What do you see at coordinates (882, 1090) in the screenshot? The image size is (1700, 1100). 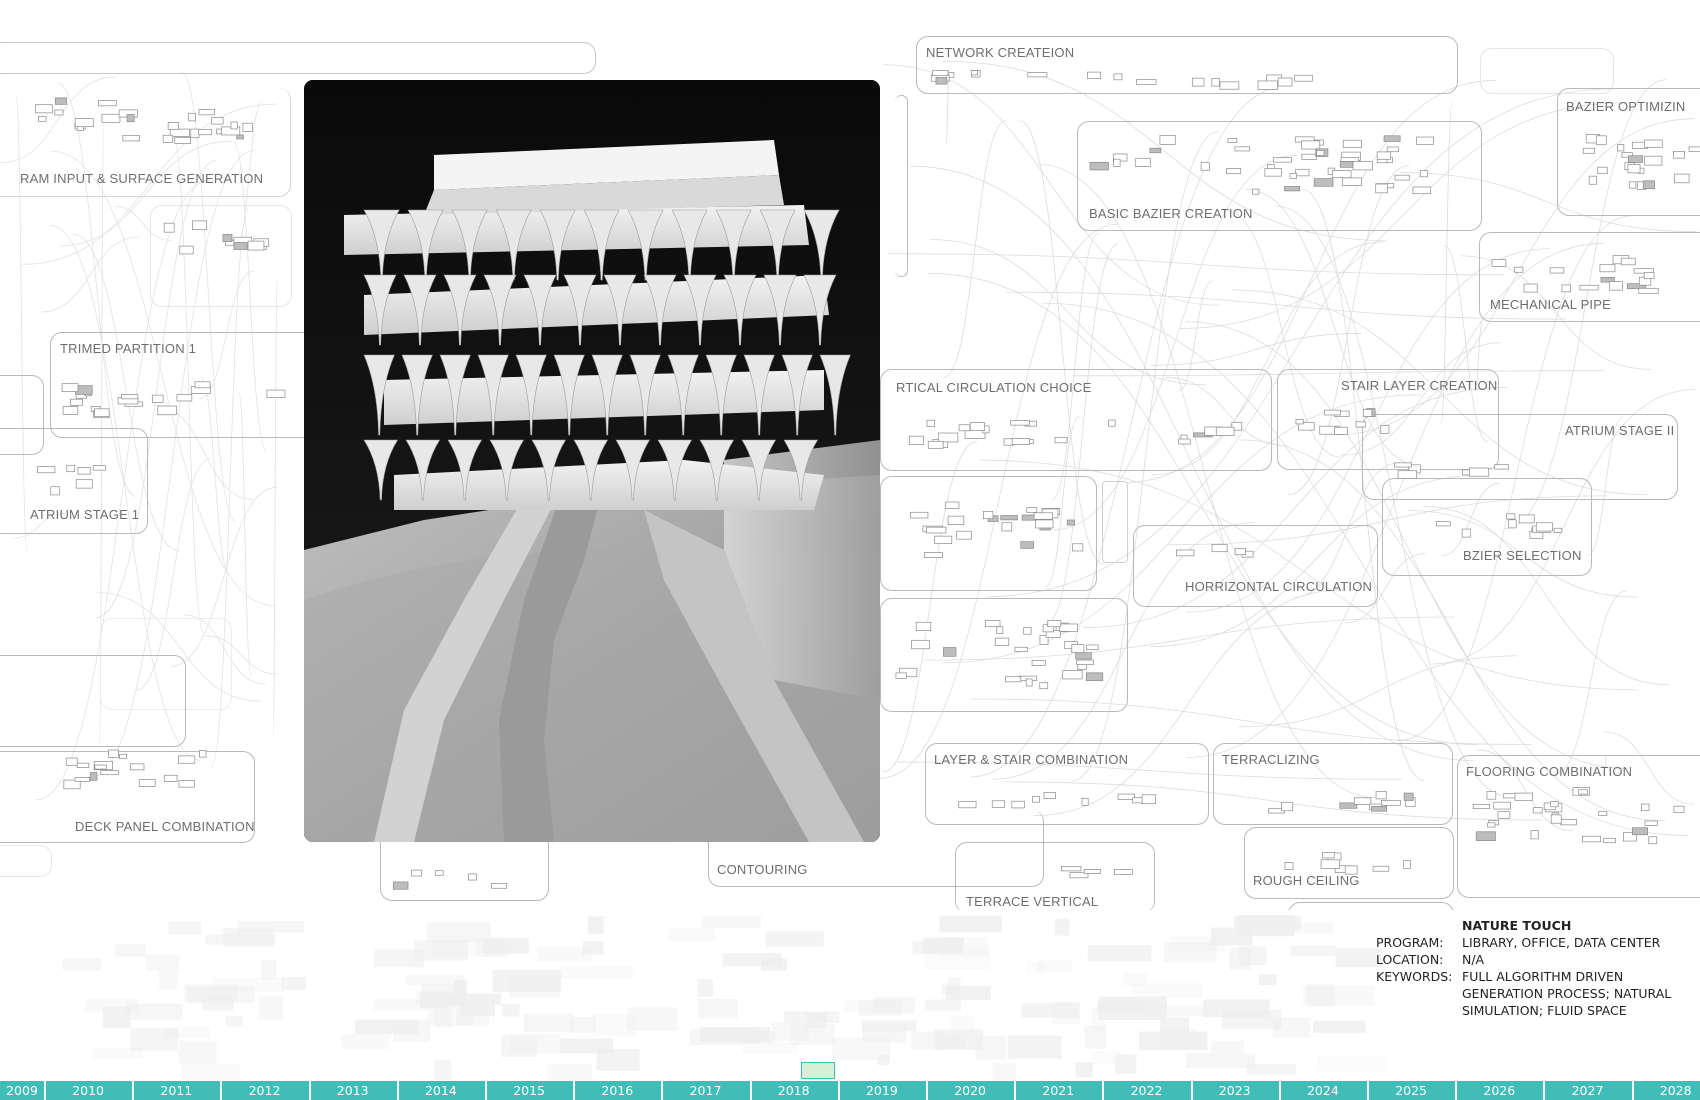 I see `timeline-year-2019: 2019` at bounding box center [882, 1090].